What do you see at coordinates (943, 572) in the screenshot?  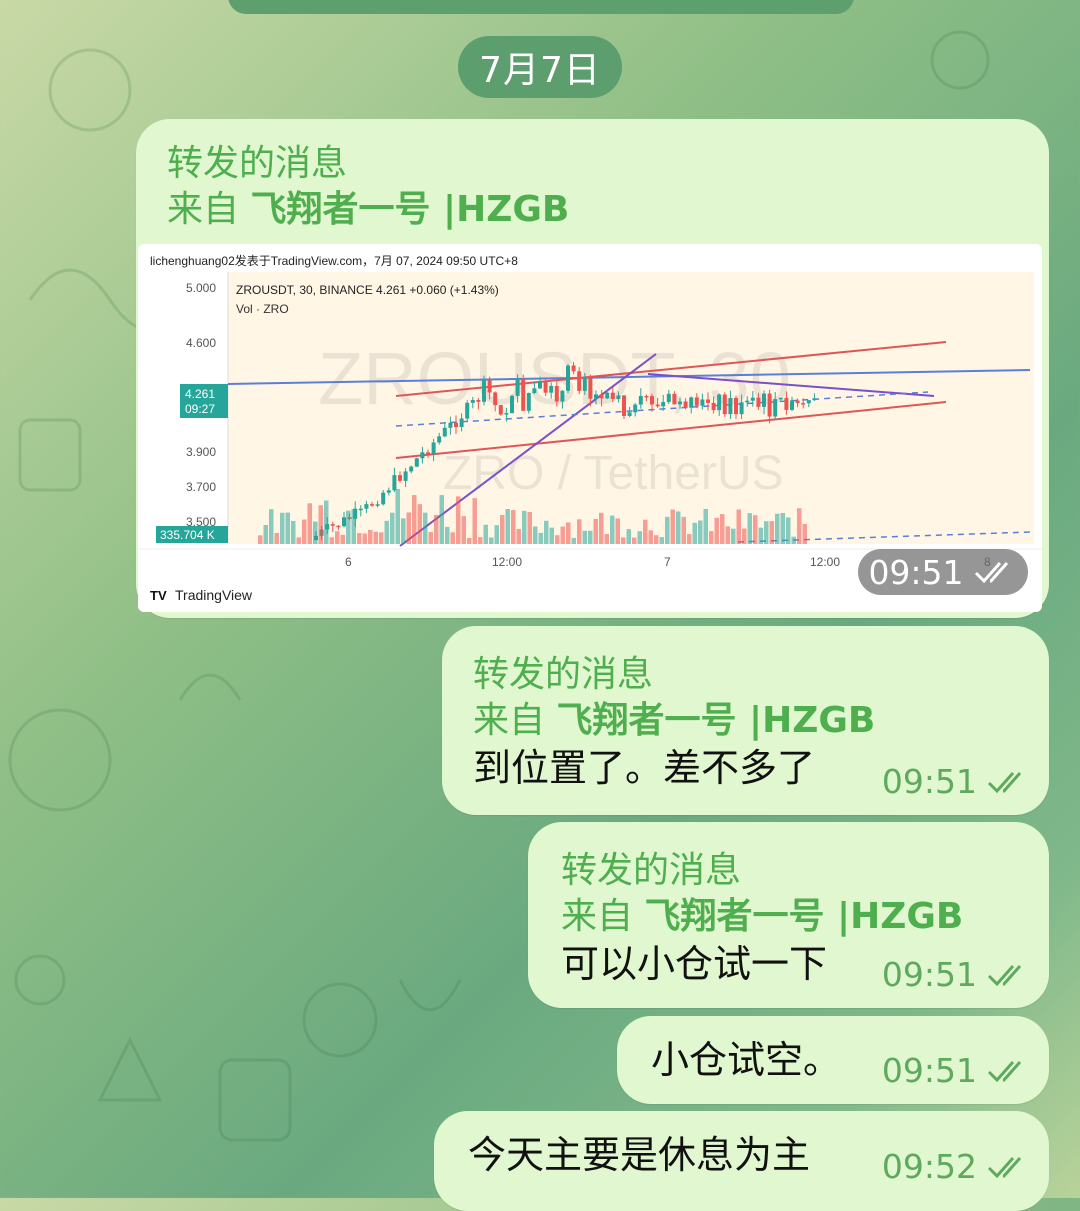 I see `message-time-overlay: 09:51` at bounding box center [943, 572].